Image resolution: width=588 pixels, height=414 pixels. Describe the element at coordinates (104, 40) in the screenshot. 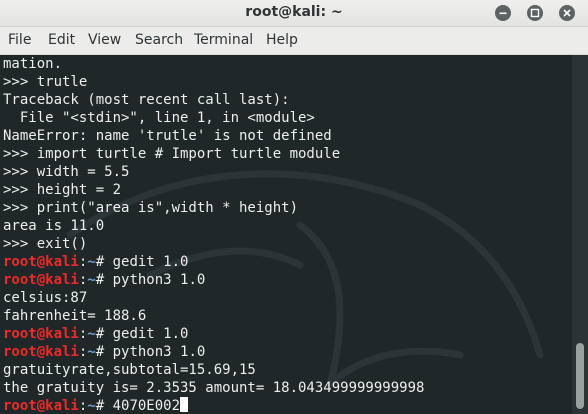

I see `menu-view: View` at that location.